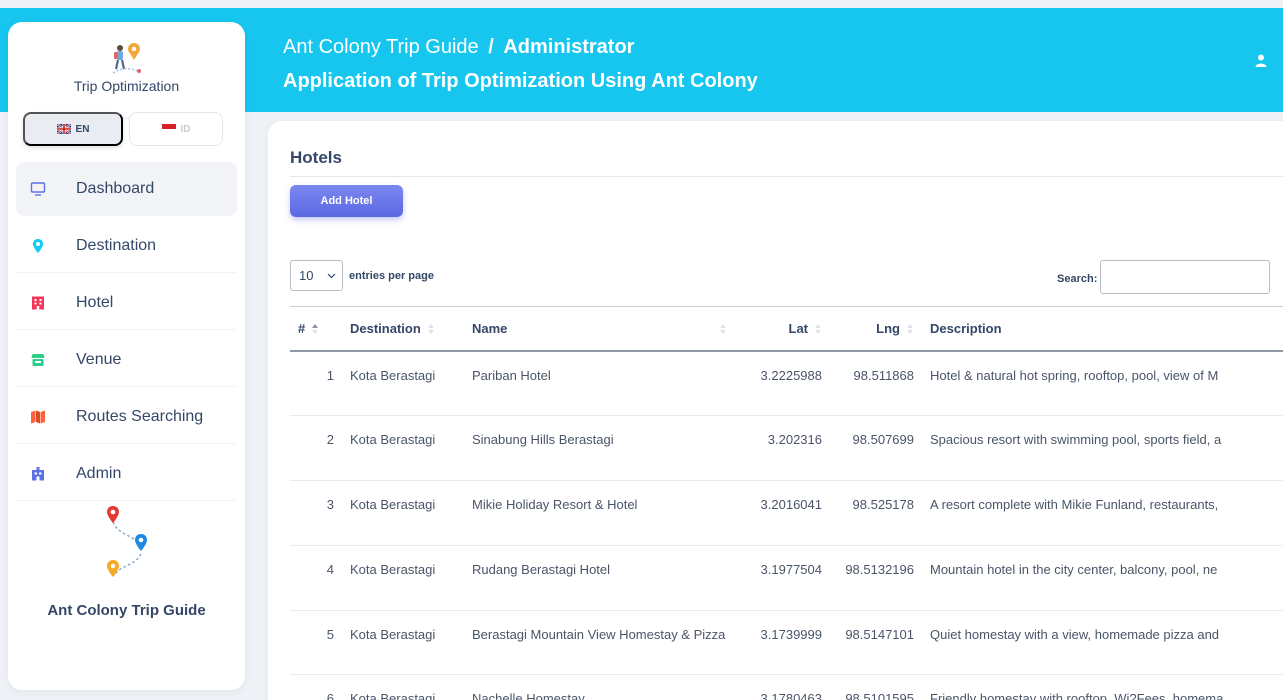  What do you see at coordinates (601, 329) in the screenshot?
I see `column-header-name: Name` at bounding box center [601, 329].